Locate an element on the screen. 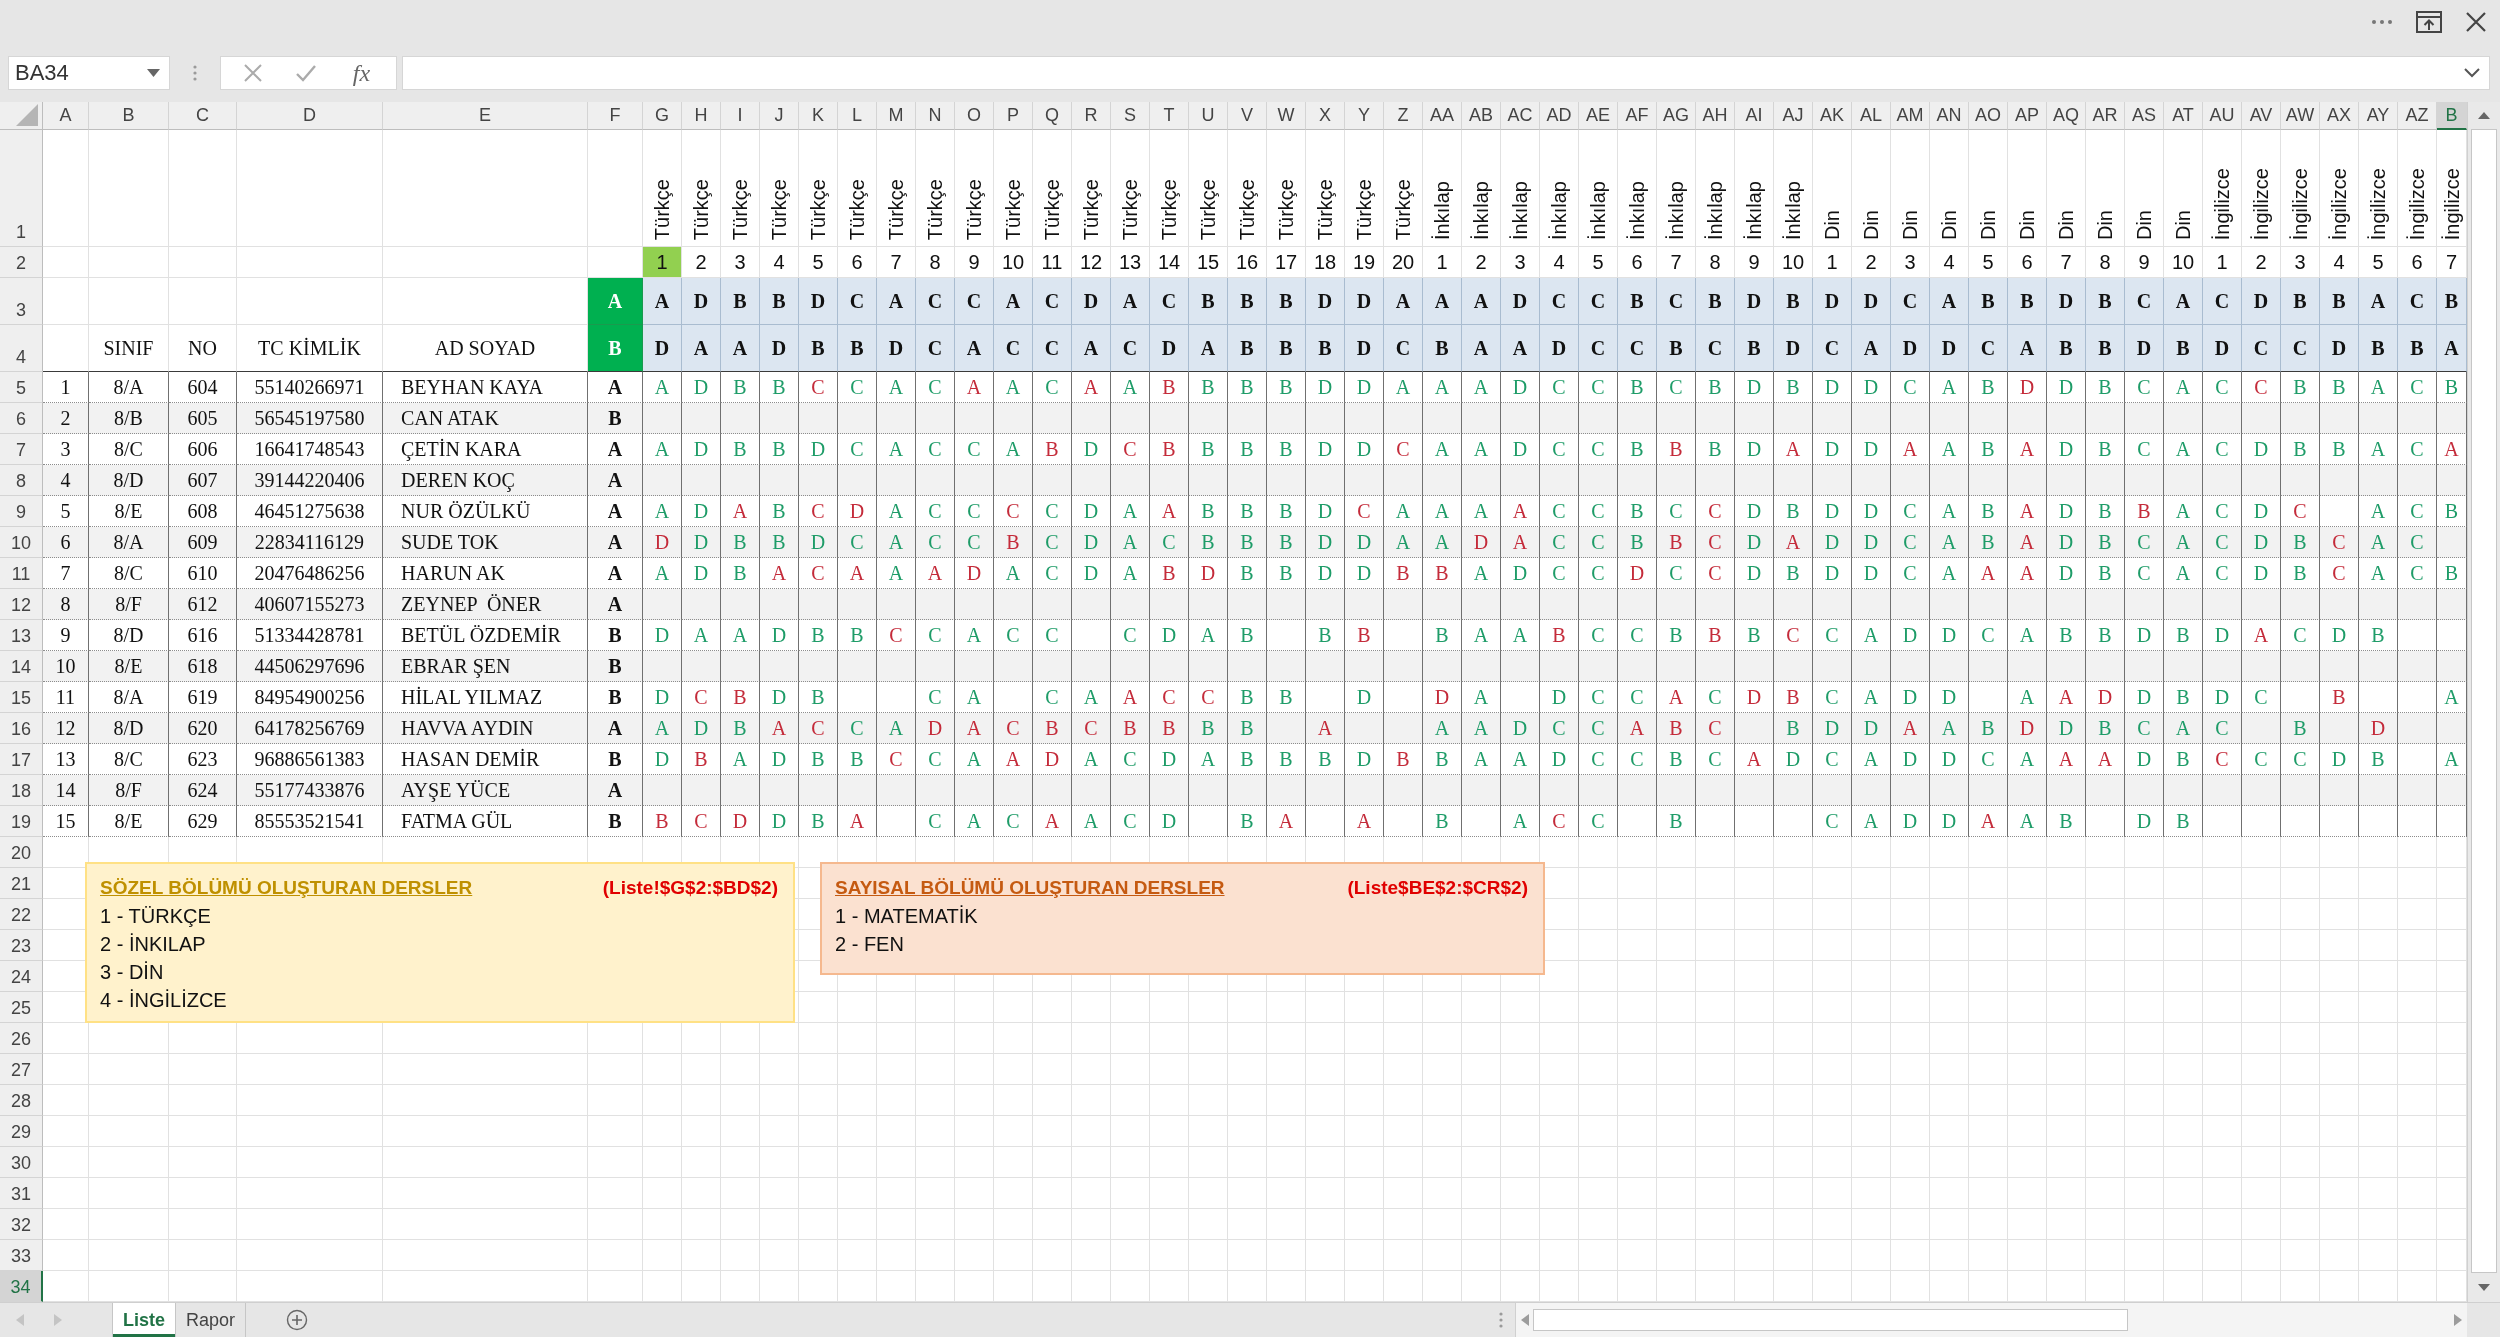 This screenshot has height=1337, width=2500. cross-icon is located at coordinates (252, 73).